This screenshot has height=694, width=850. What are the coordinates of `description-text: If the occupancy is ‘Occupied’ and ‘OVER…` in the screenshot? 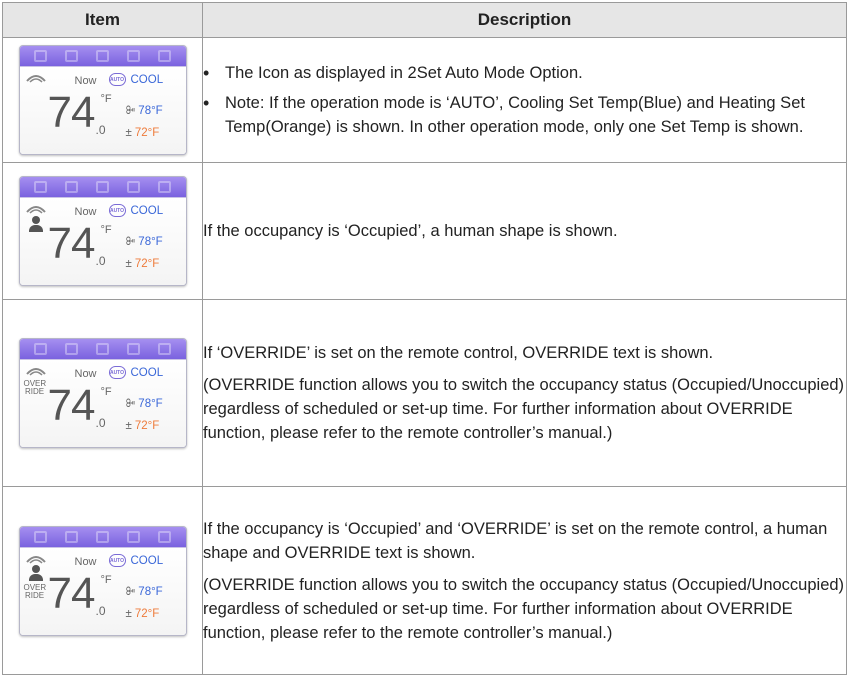 It's located at (515, 540).